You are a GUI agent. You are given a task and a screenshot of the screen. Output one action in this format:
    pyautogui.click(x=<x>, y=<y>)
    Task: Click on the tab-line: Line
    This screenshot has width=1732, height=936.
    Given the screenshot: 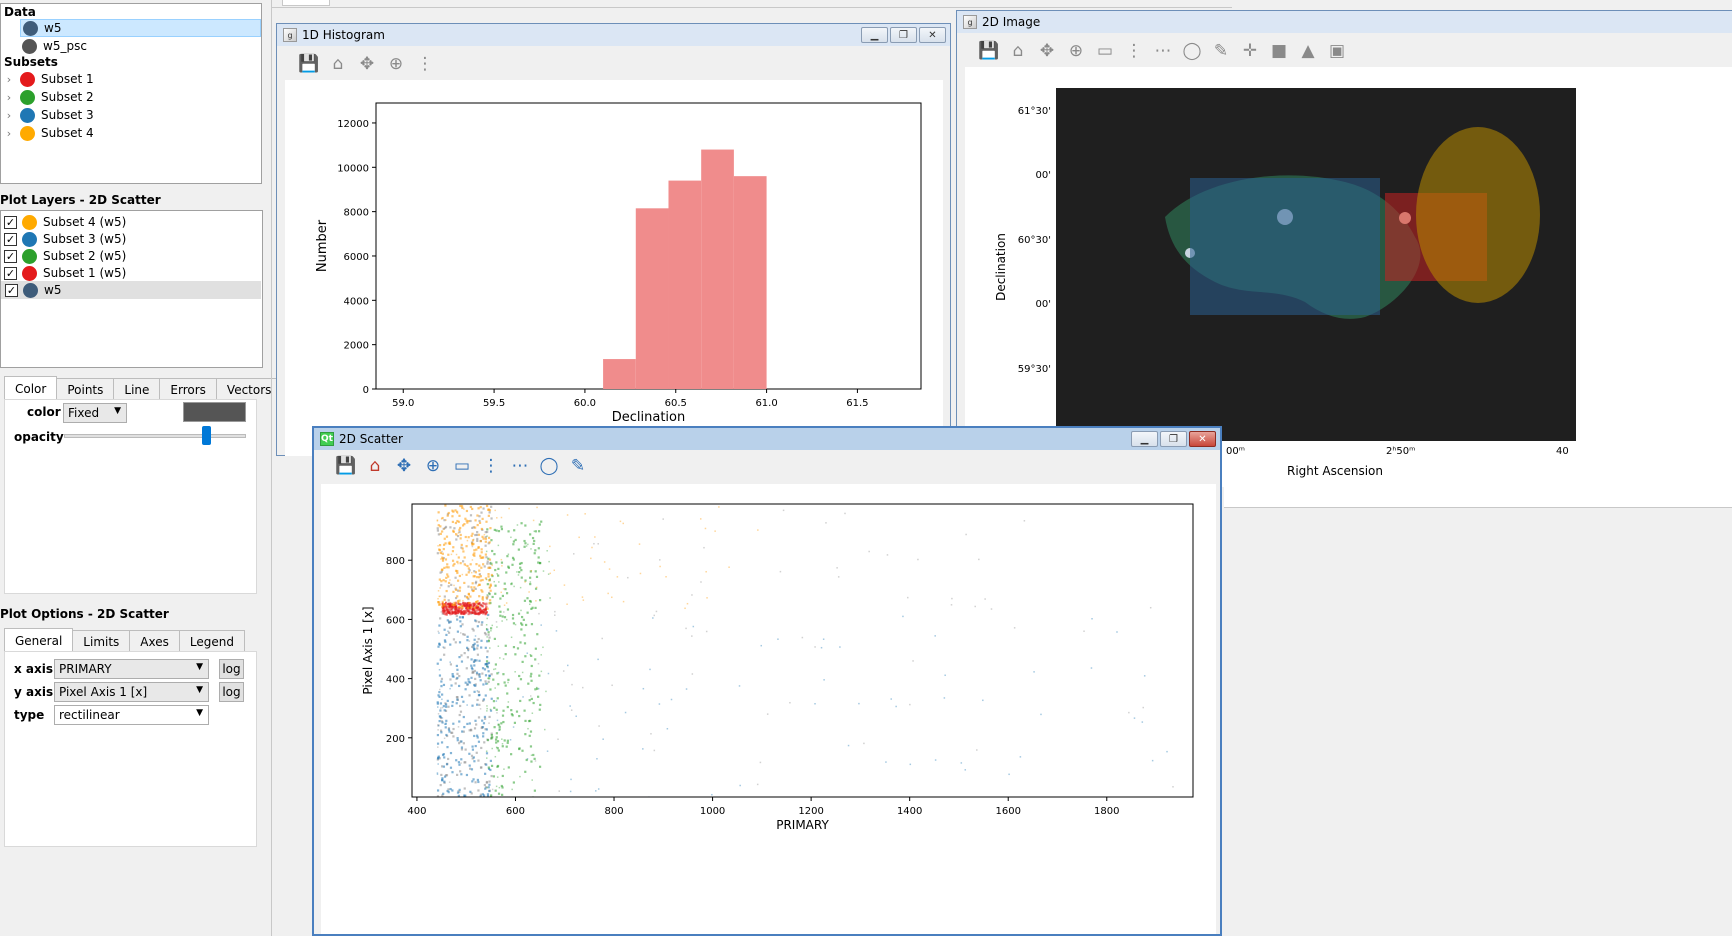 What is the action you would take?
    pyautogui.click(x=137, y=389)
    